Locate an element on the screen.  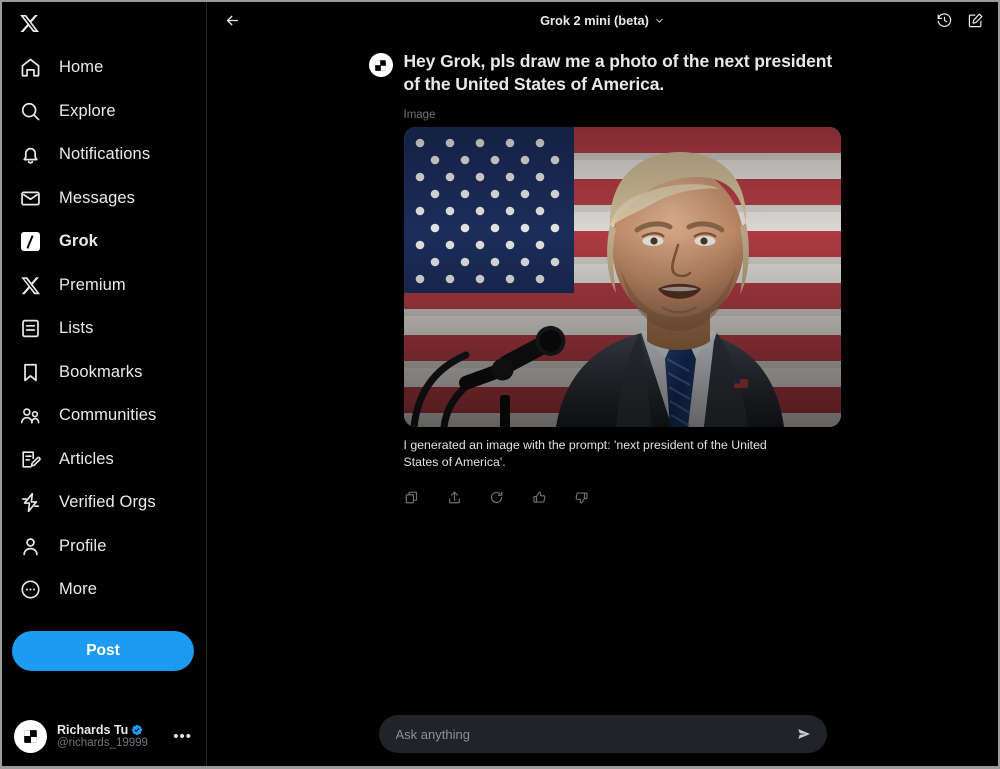
sidebar-item-notifications: Notifications is located at coordinates (104, 155).